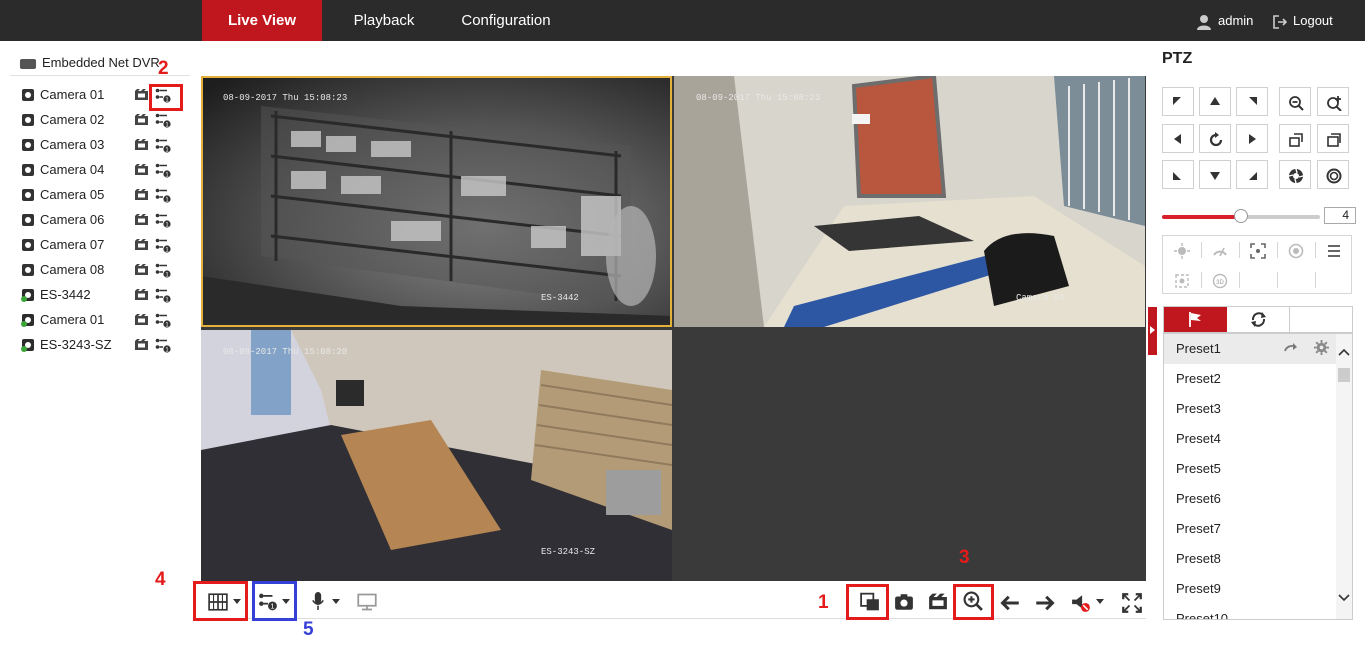 The height and width of the screenshot is (648, 1365). I want to click on more-settings-button, so click(1334, 250).